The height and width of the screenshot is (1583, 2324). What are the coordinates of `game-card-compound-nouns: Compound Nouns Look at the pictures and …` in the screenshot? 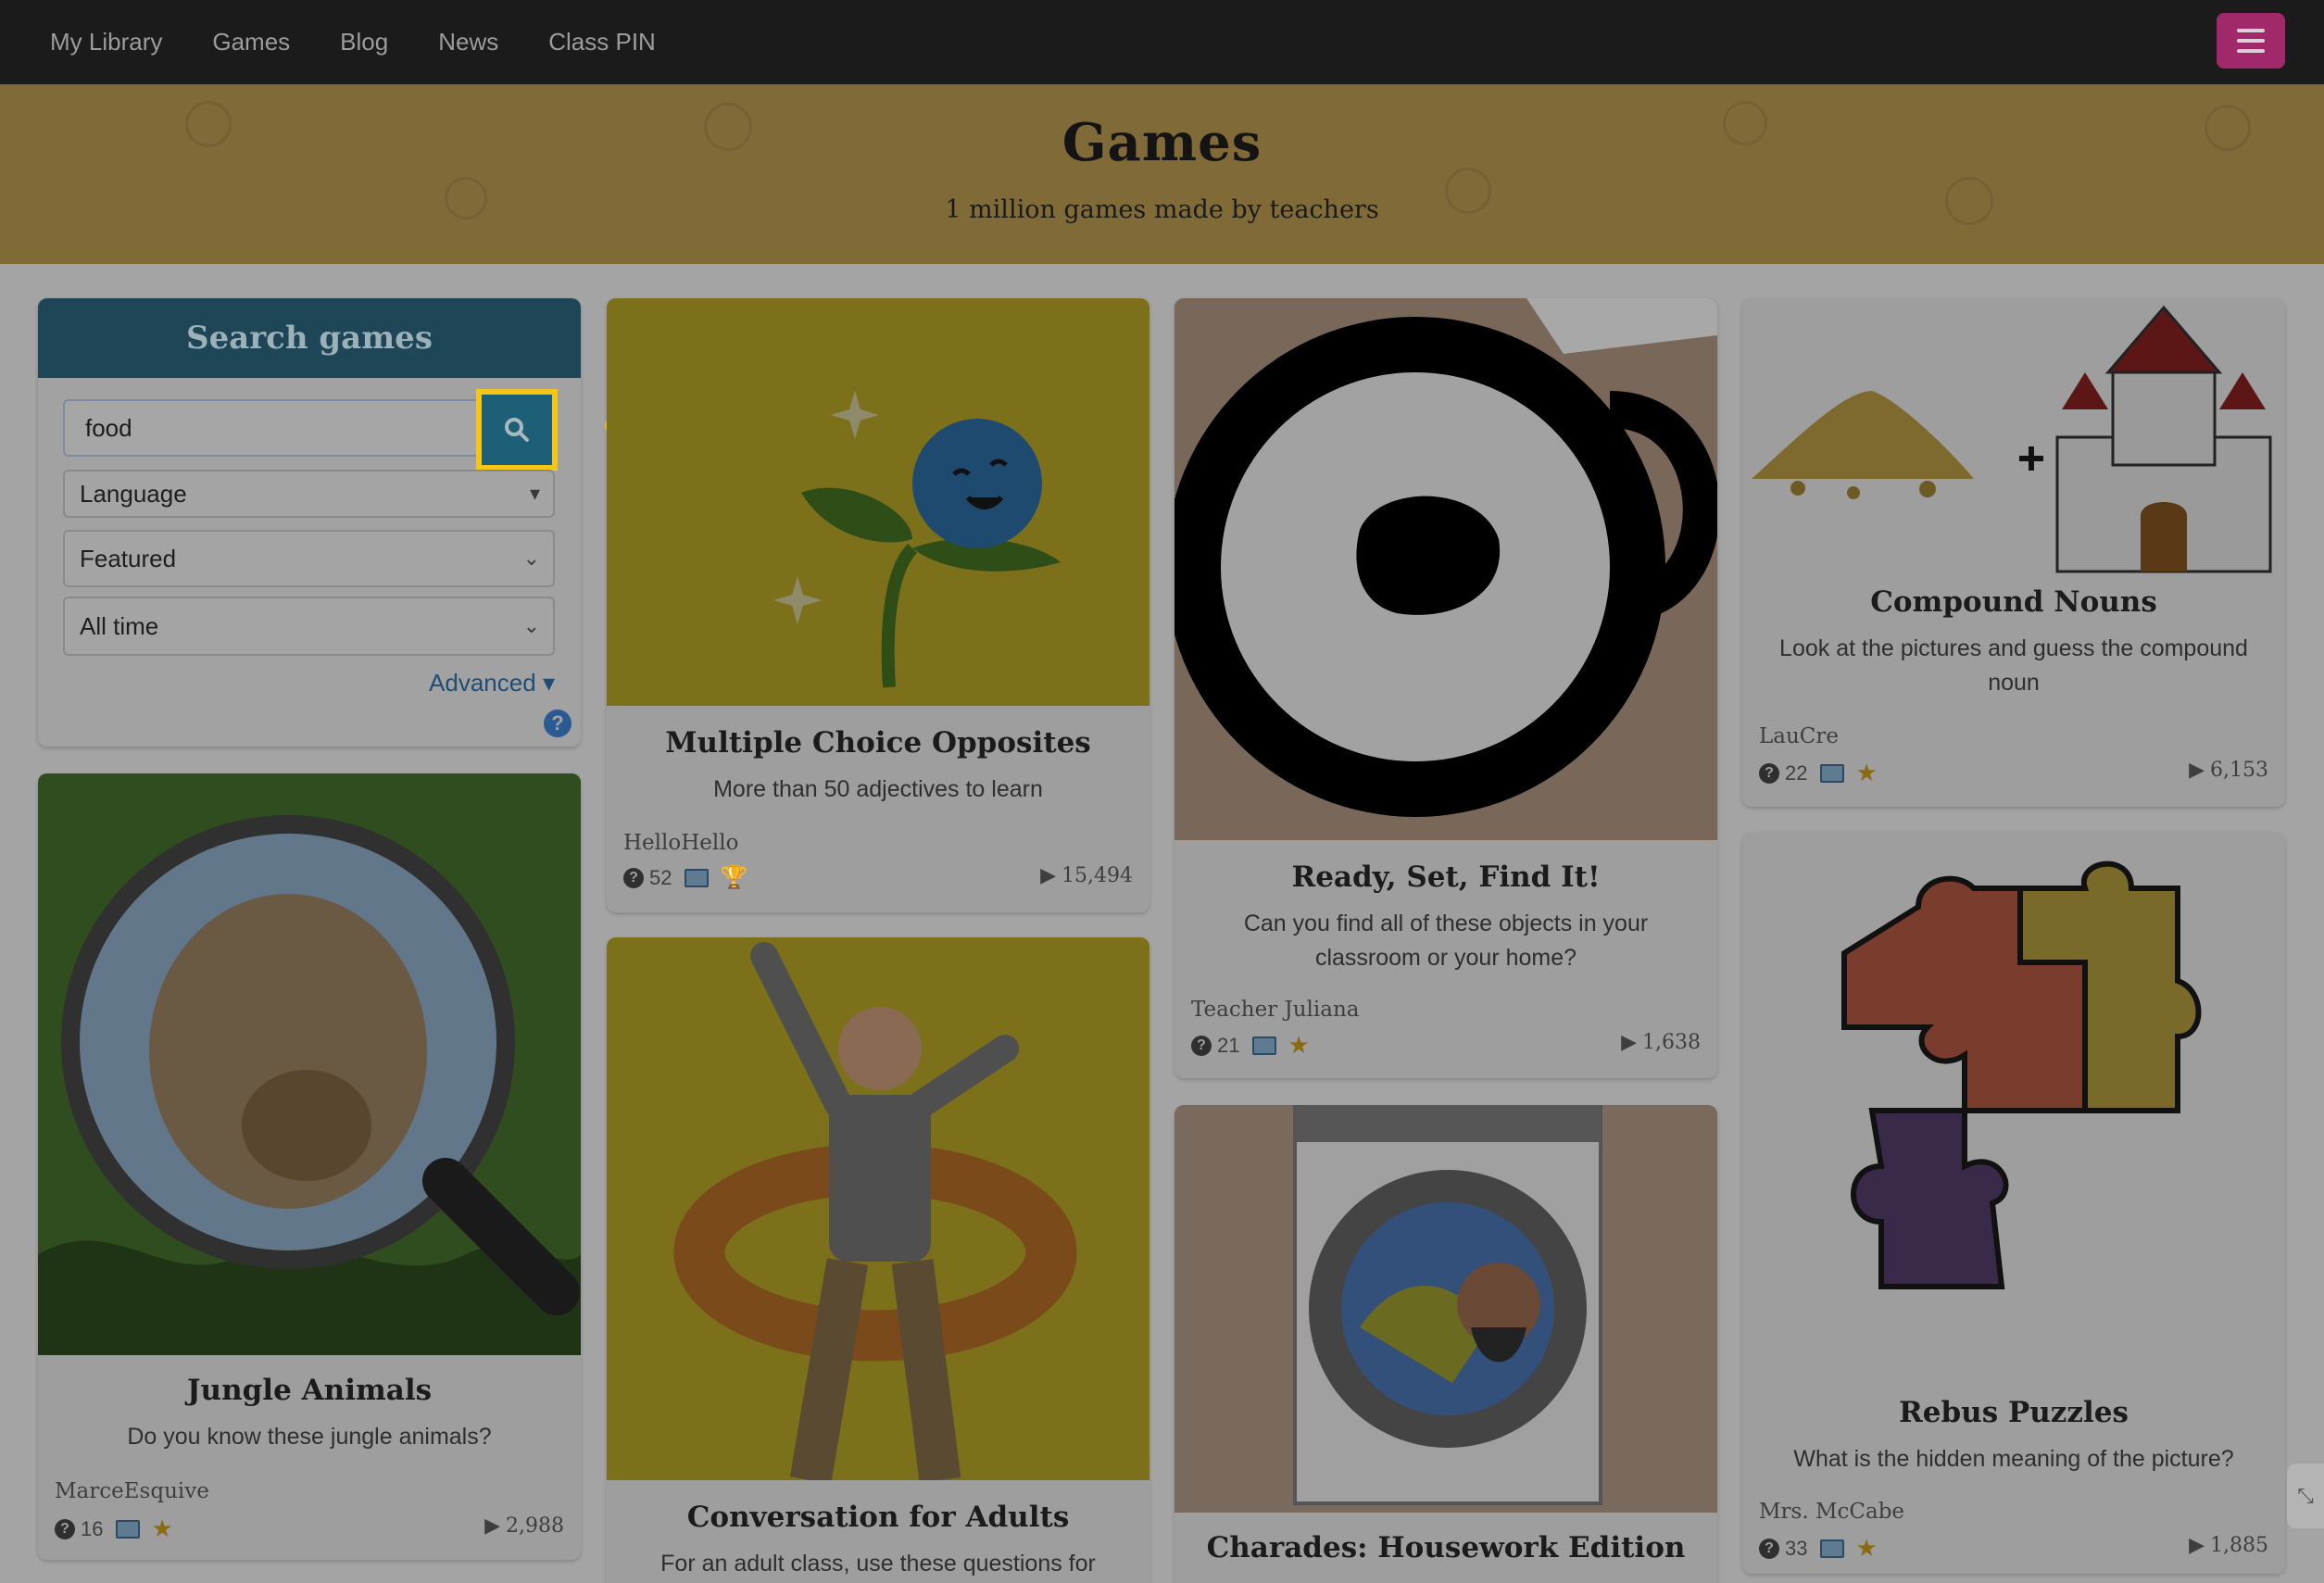 It's located at (2013, 552).